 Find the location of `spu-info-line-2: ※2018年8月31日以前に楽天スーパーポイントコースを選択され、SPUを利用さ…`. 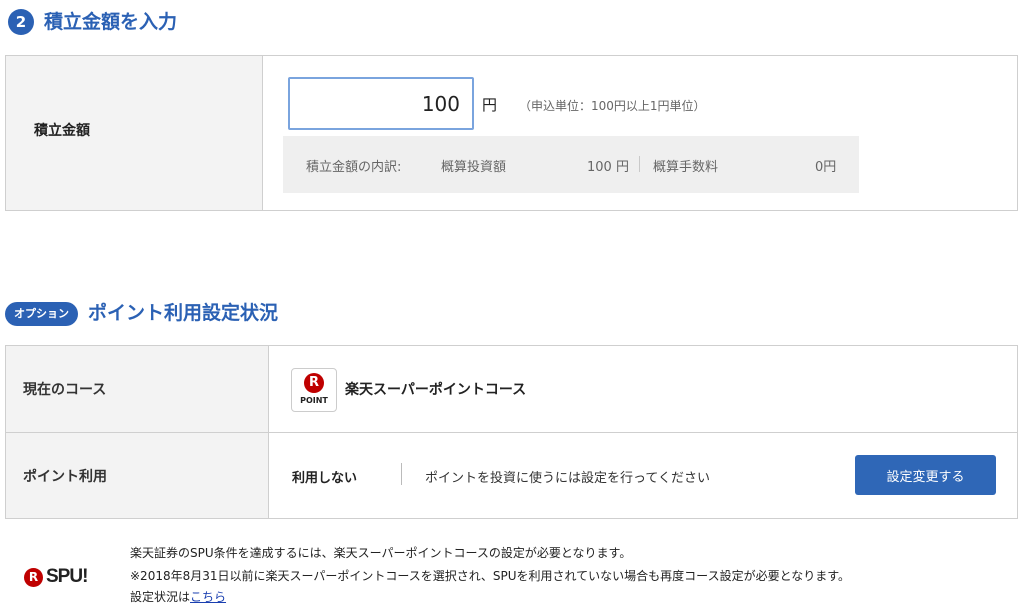

spu-info-line-2: ※2018年8月31日以前に楽天スーパーポイントコースを選択され、SPUを利用さ… is located at coordinates (490, 576).